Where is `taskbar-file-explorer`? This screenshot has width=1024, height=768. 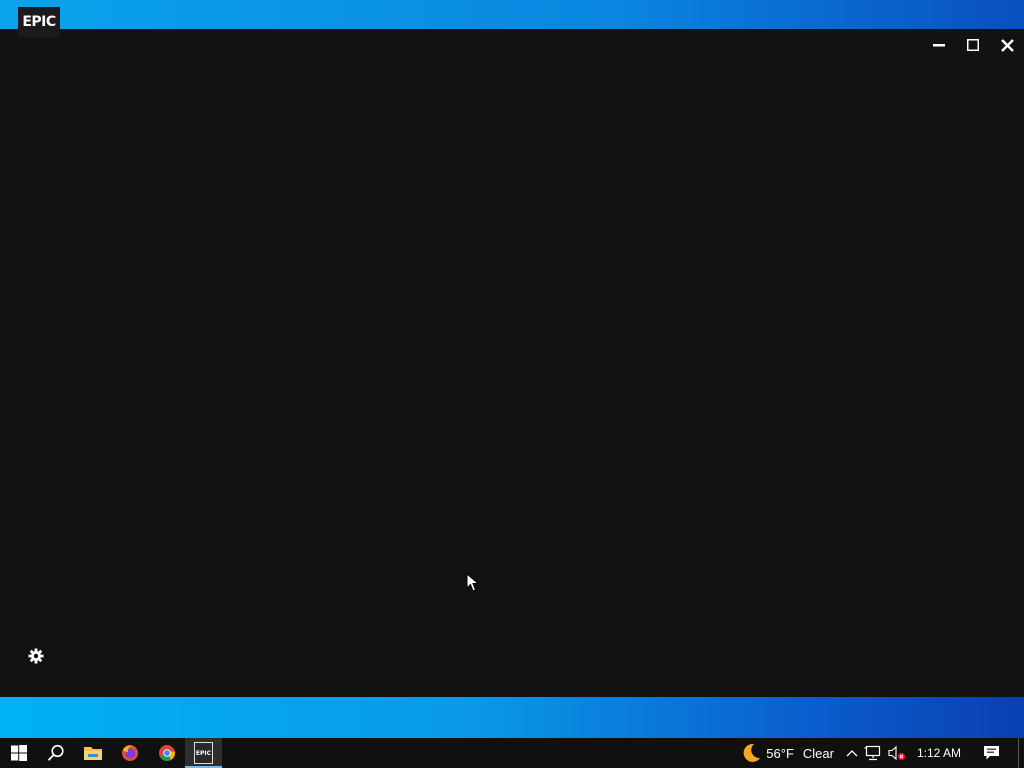
taskbar-file-explorer is located at coordinates (92, 753).